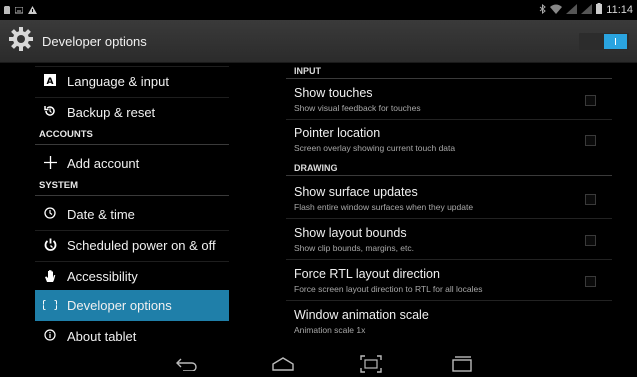 Image resolution: width=637 pixels, height=377 pixels. What do you see at coordinates (615, 41) in the screenshot?
I see `toggle-thumb` at bounding box center [615, 41].